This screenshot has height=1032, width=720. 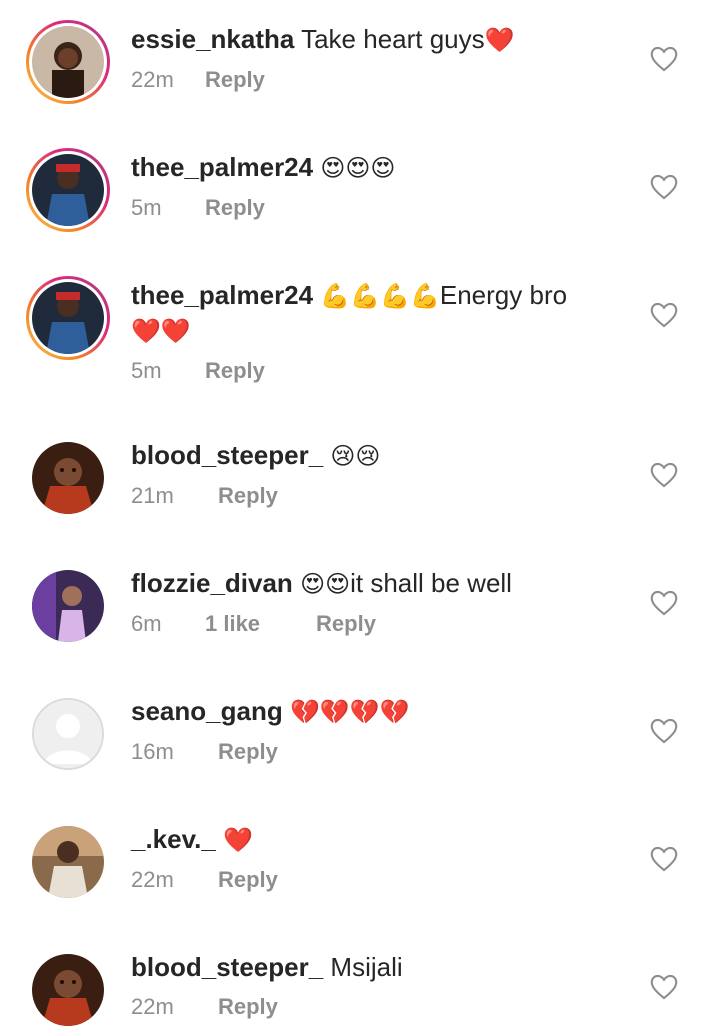 I want to click on comment-time: 16m, so click(x=152, y=751).